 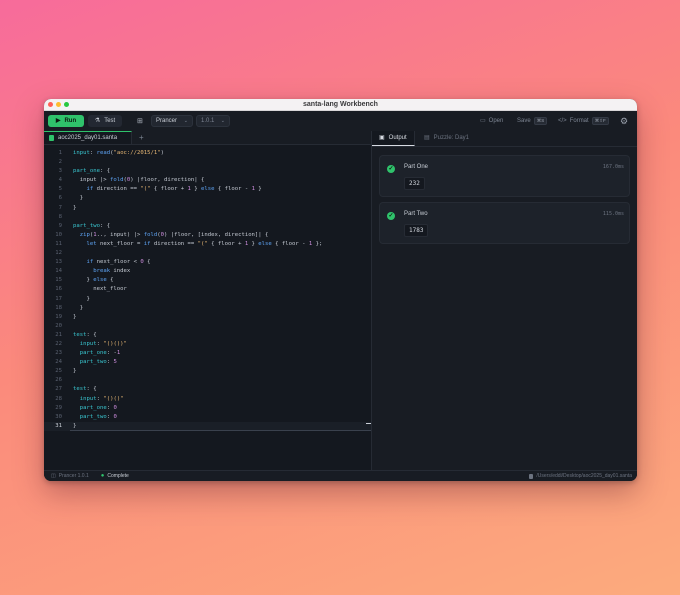 What do you see at coordinates (172, 121) in the screenshot?
I see `runtime-select: Prancer ⌄` at bounding box center [172, 121].